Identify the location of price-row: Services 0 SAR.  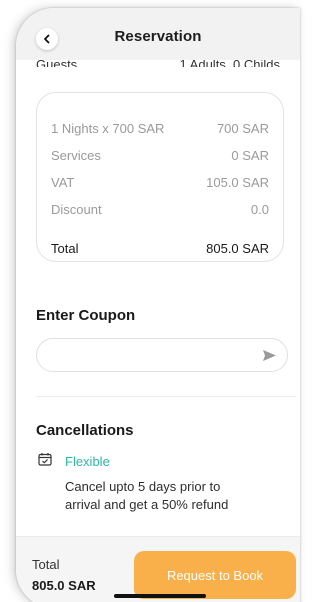
(160, 155).